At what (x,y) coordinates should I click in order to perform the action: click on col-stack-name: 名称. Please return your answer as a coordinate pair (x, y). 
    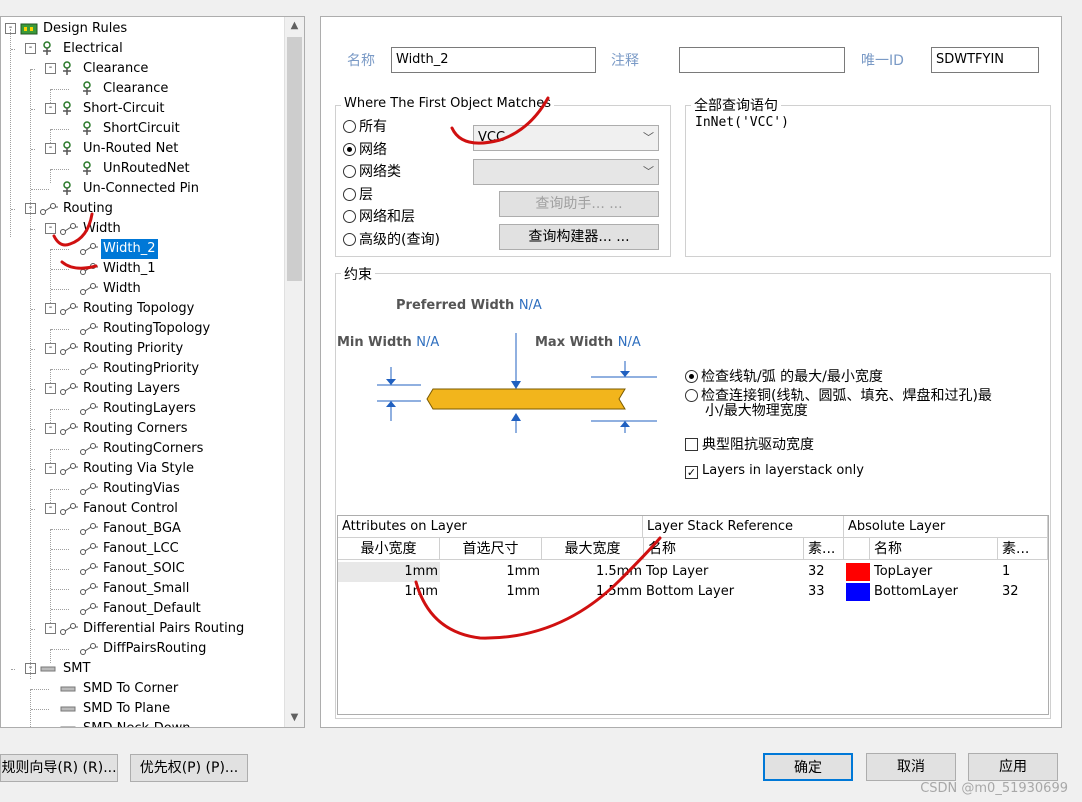
    Looking at the image, I should click on (724, 549).